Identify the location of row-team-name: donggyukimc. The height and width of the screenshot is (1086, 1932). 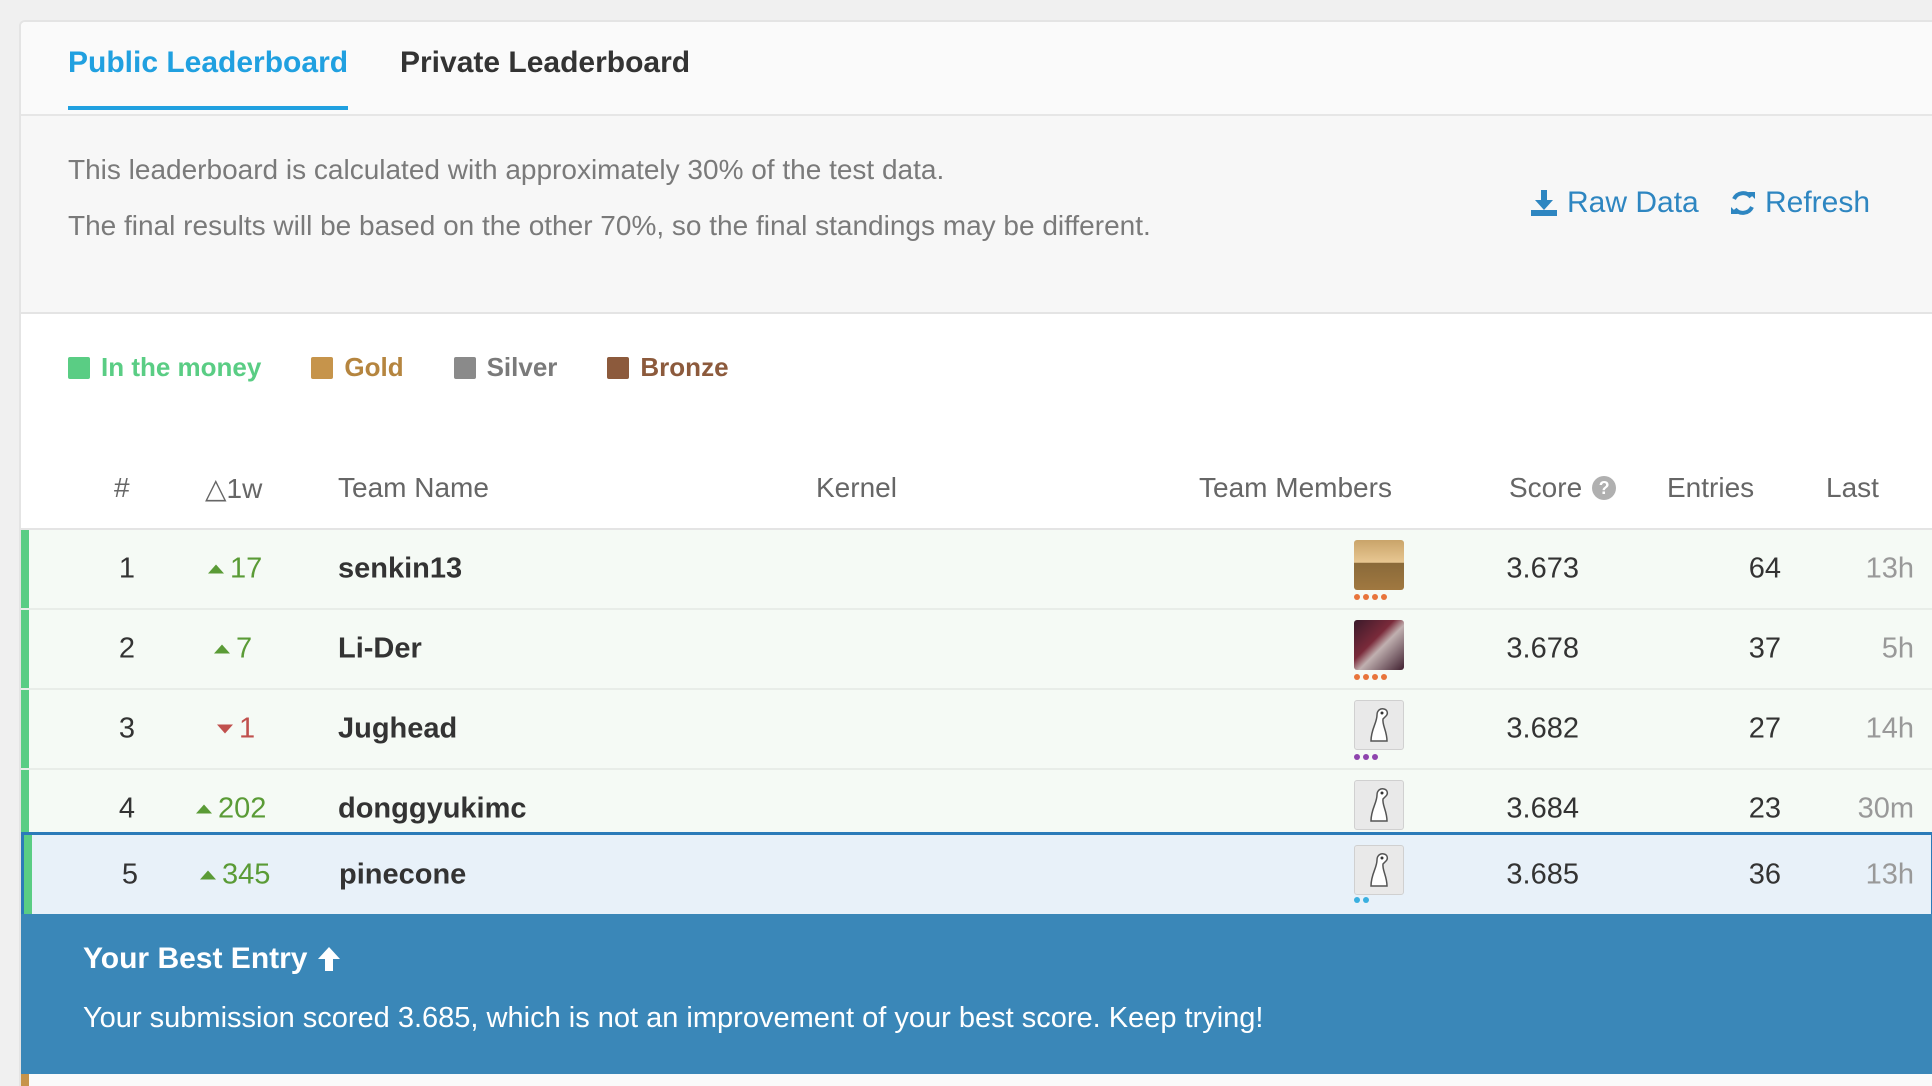
(432, 809).